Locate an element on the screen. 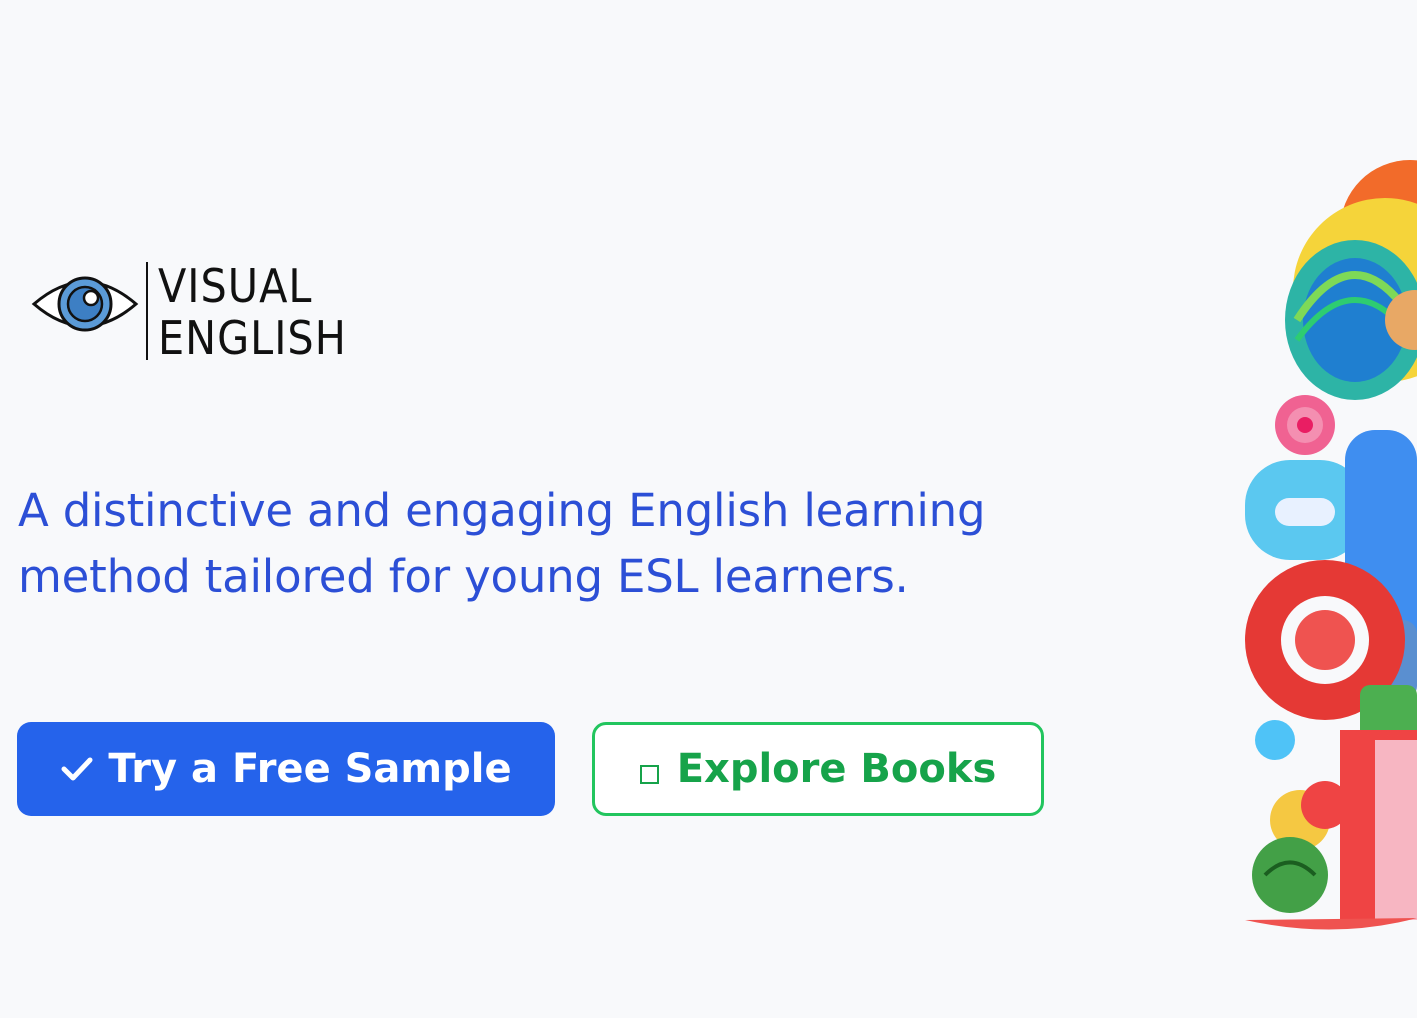  brand-logo: VISUAL ENGLISH is located at coordinates (220, 312).